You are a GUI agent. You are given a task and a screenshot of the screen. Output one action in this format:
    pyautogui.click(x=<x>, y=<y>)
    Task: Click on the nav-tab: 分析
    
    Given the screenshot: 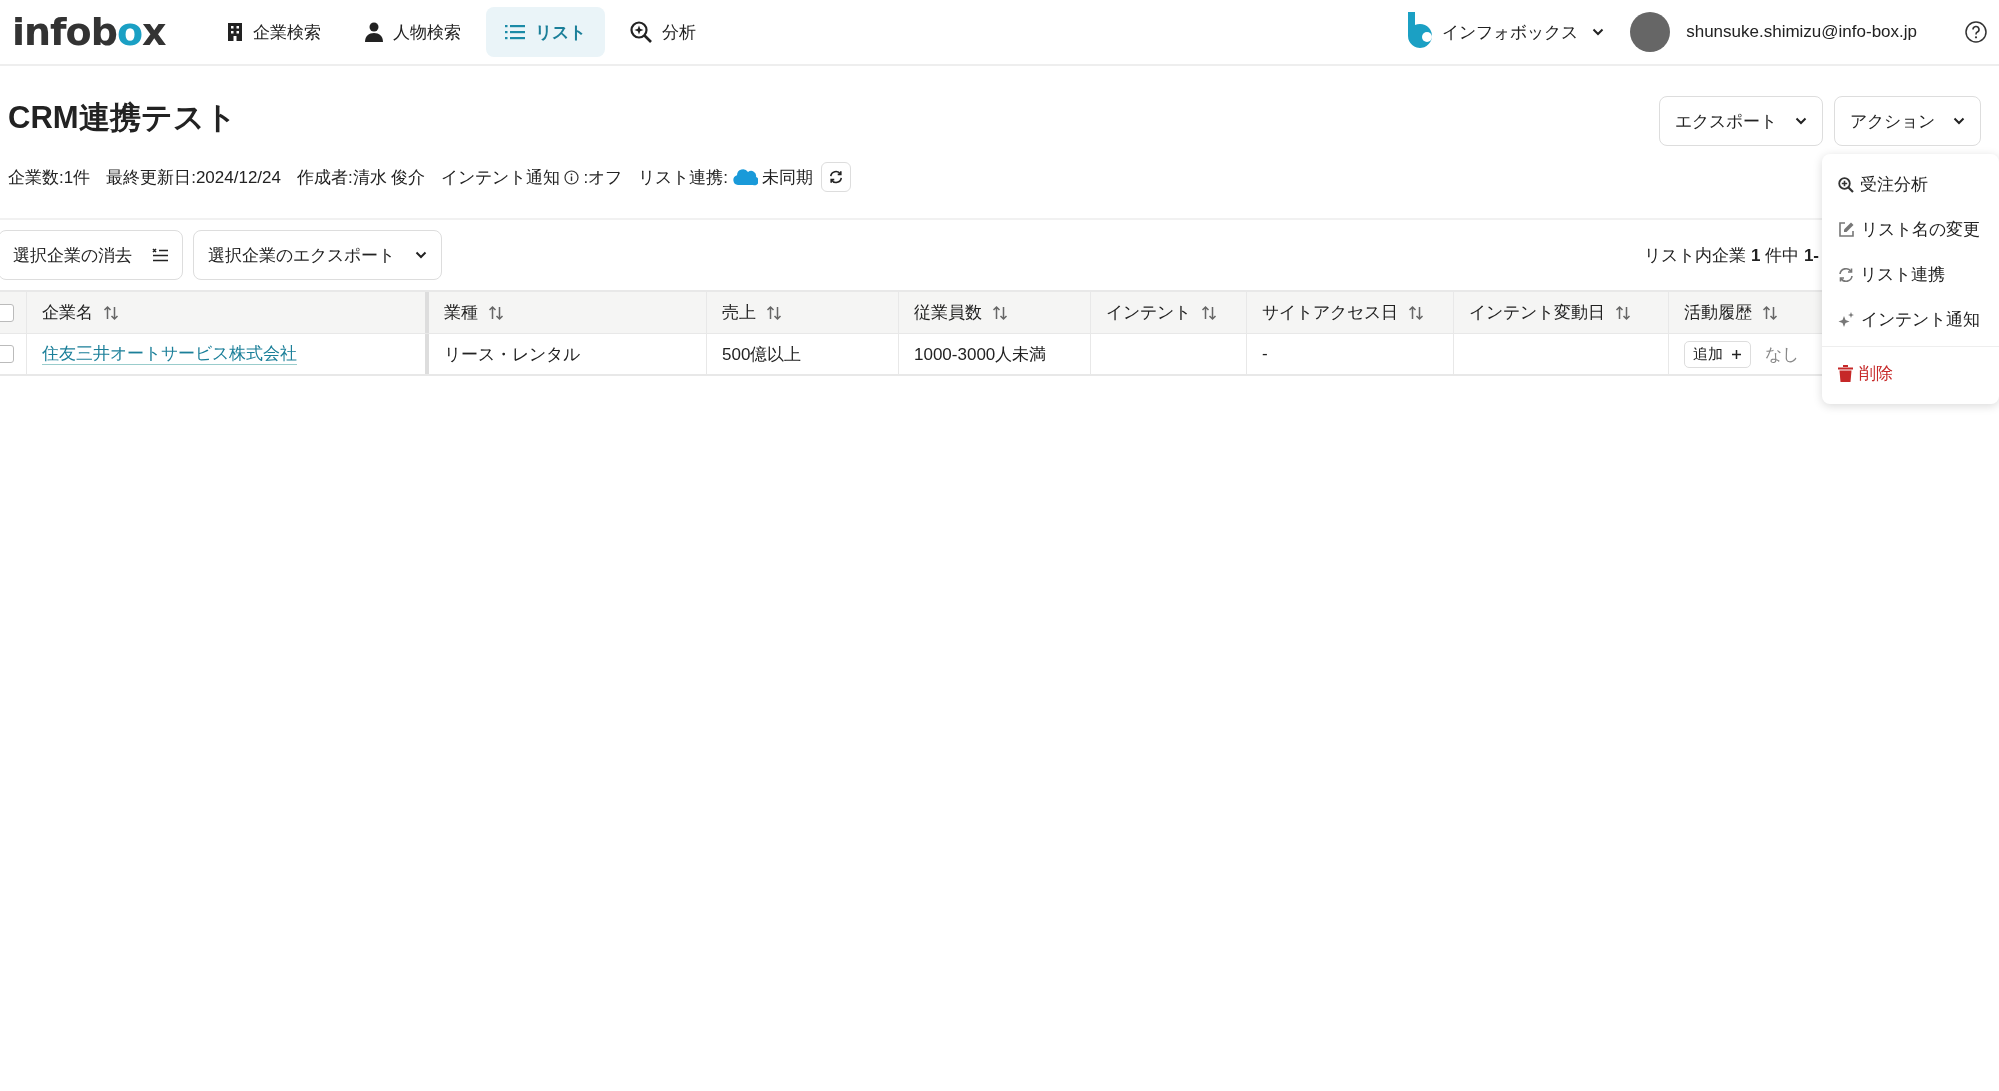 What is the action you would take?
    pyautogui.click(x=662, y=32)
    